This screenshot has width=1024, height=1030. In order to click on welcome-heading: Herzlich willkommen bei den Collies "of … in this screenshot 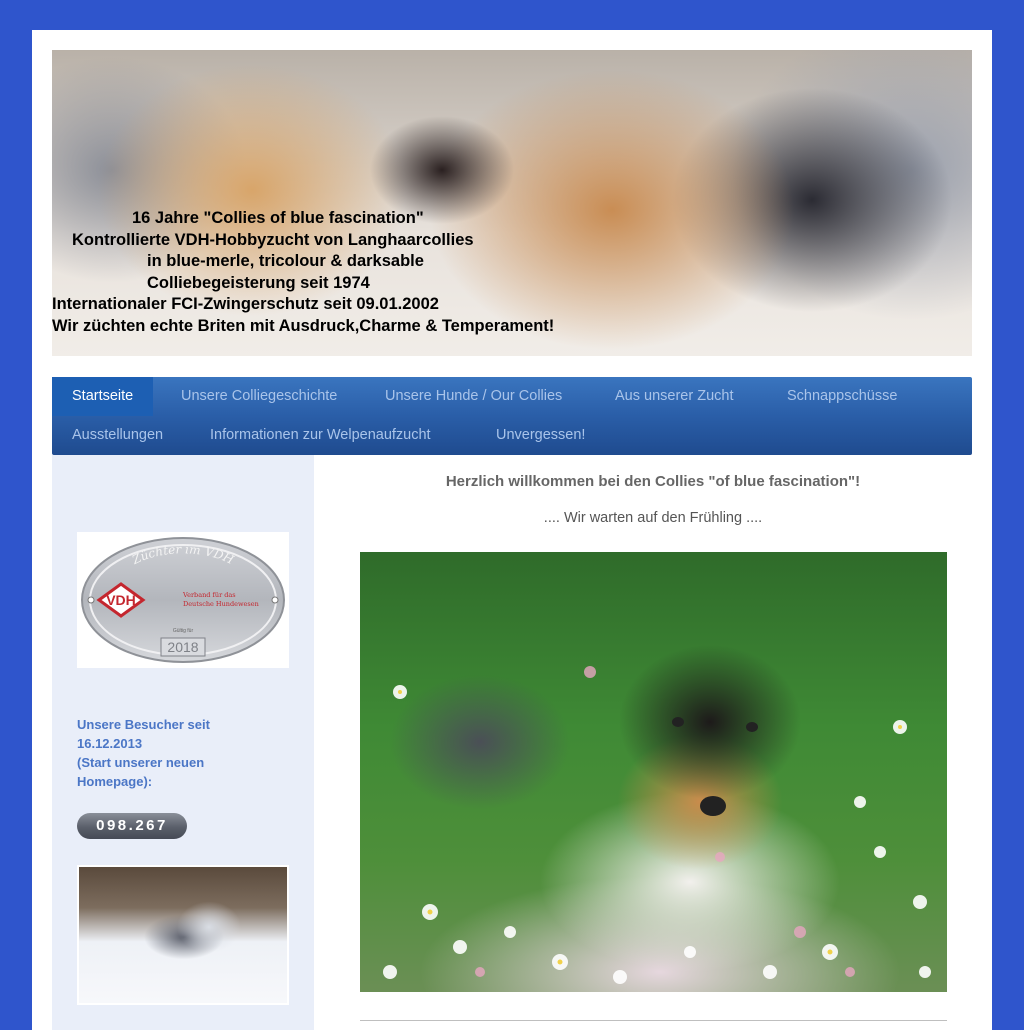, I will do `click(653, 481)`.